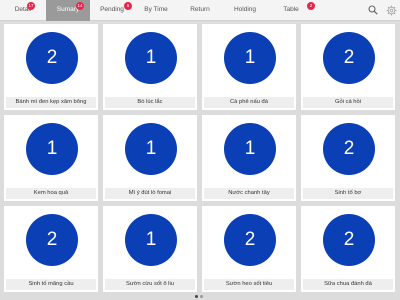 This screenshot has height=300, width=400. Describe the element at coordinates (373, 10) in the screenshot. I see `search-icon` at that location.